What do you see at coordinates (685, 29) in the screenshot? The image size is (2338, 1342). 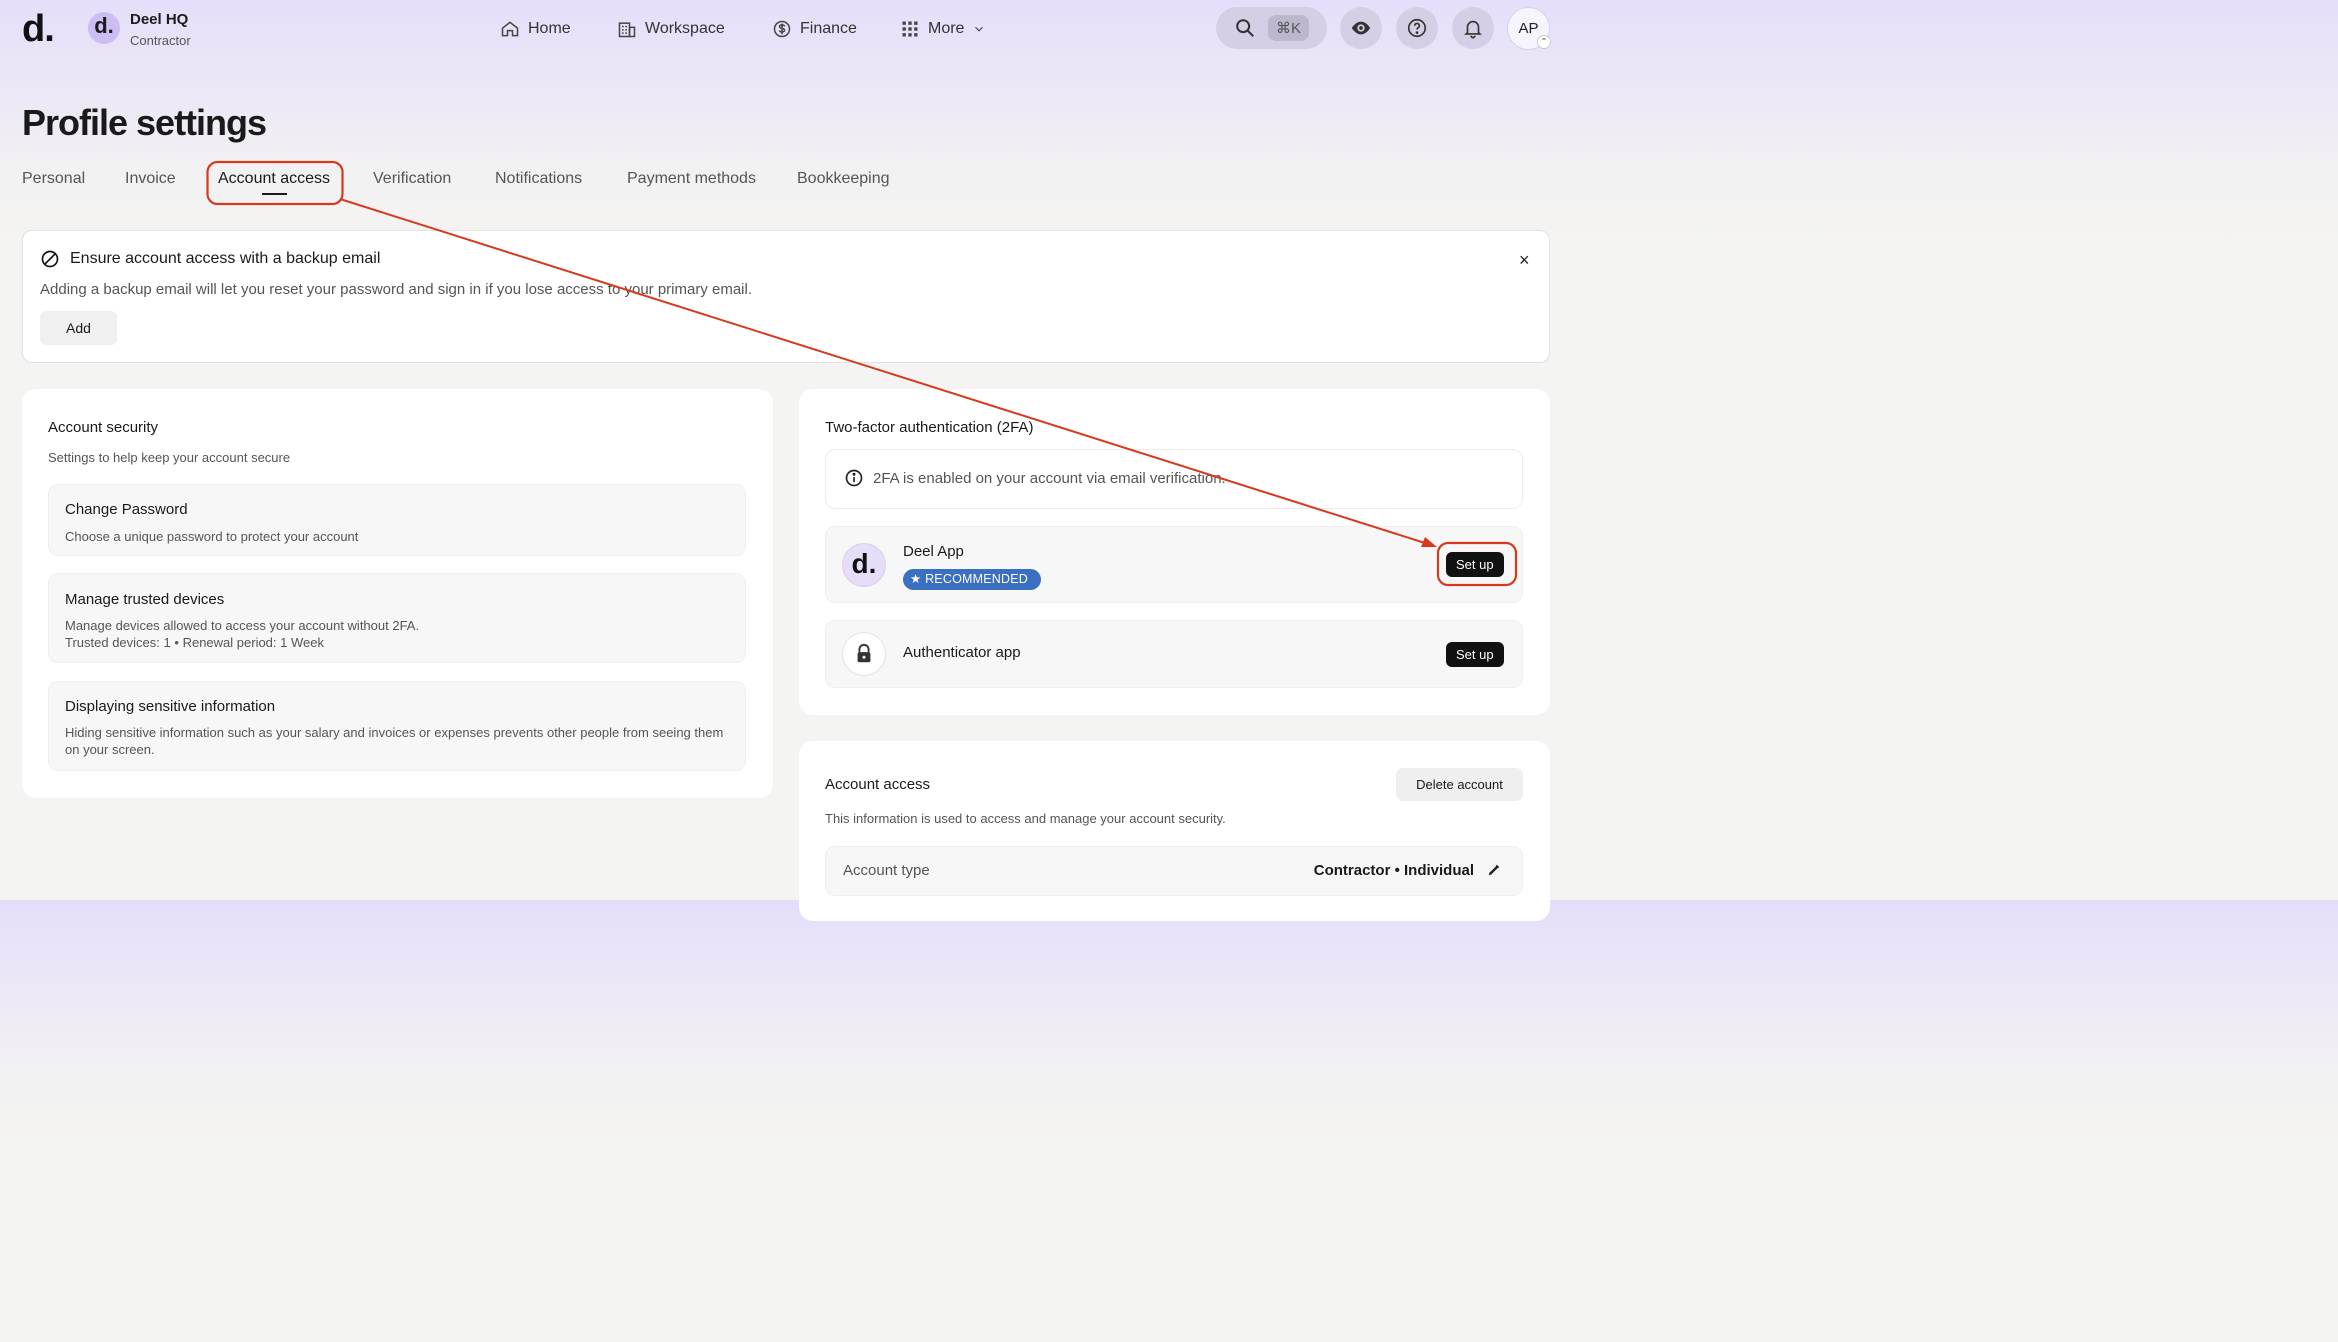 I see `nav-workspace-label: Workspace` at bounding box center [685, 29].